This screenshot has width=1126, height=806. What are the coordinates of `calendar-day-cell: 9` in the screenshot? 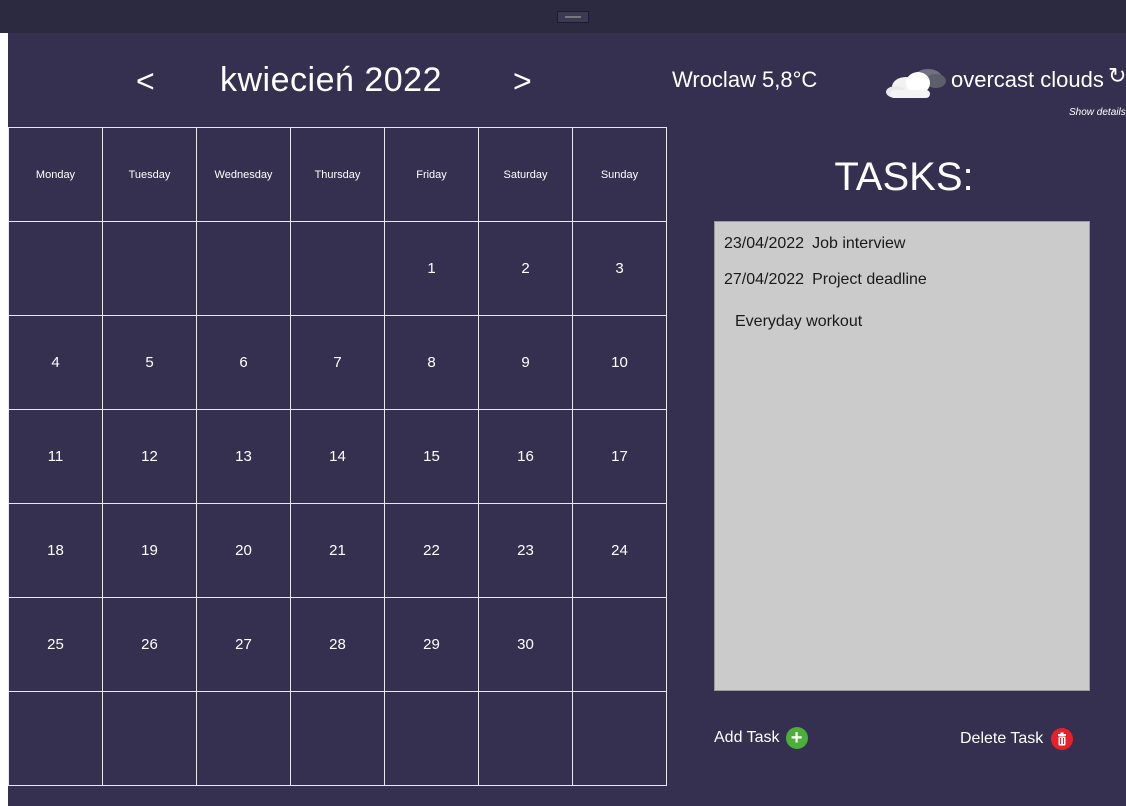 It's located at (525, 362).